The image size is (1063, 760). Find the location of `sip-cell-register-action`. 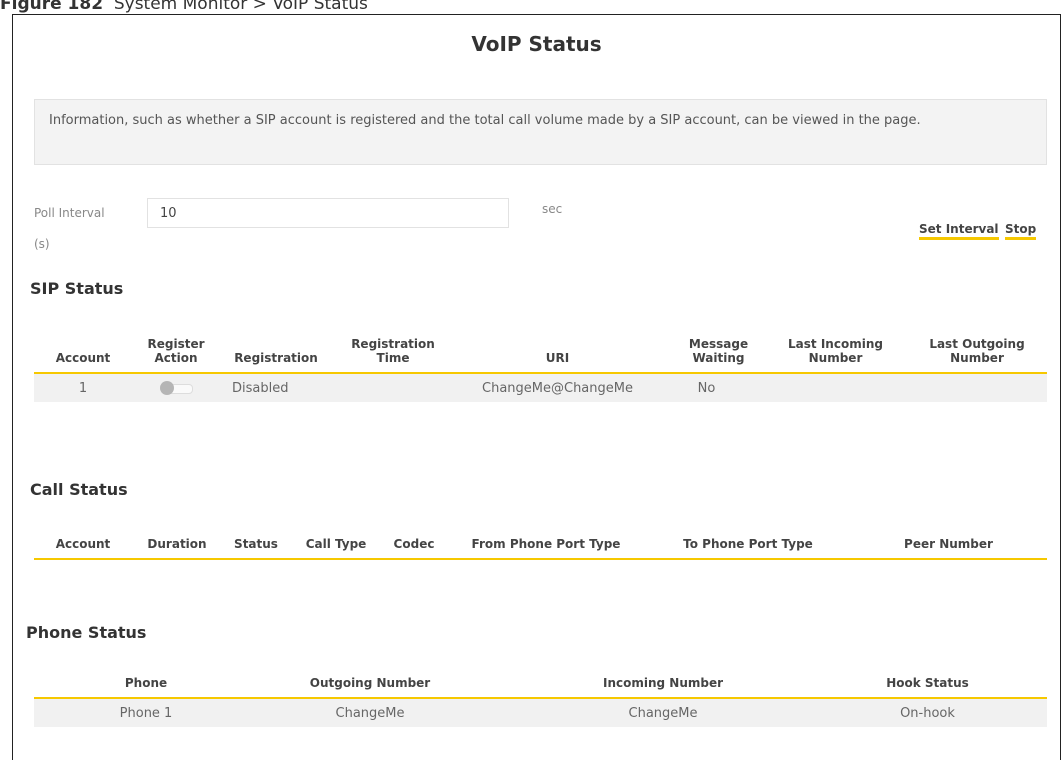

sip-cell-register-action is located at coordinates (176, 387).